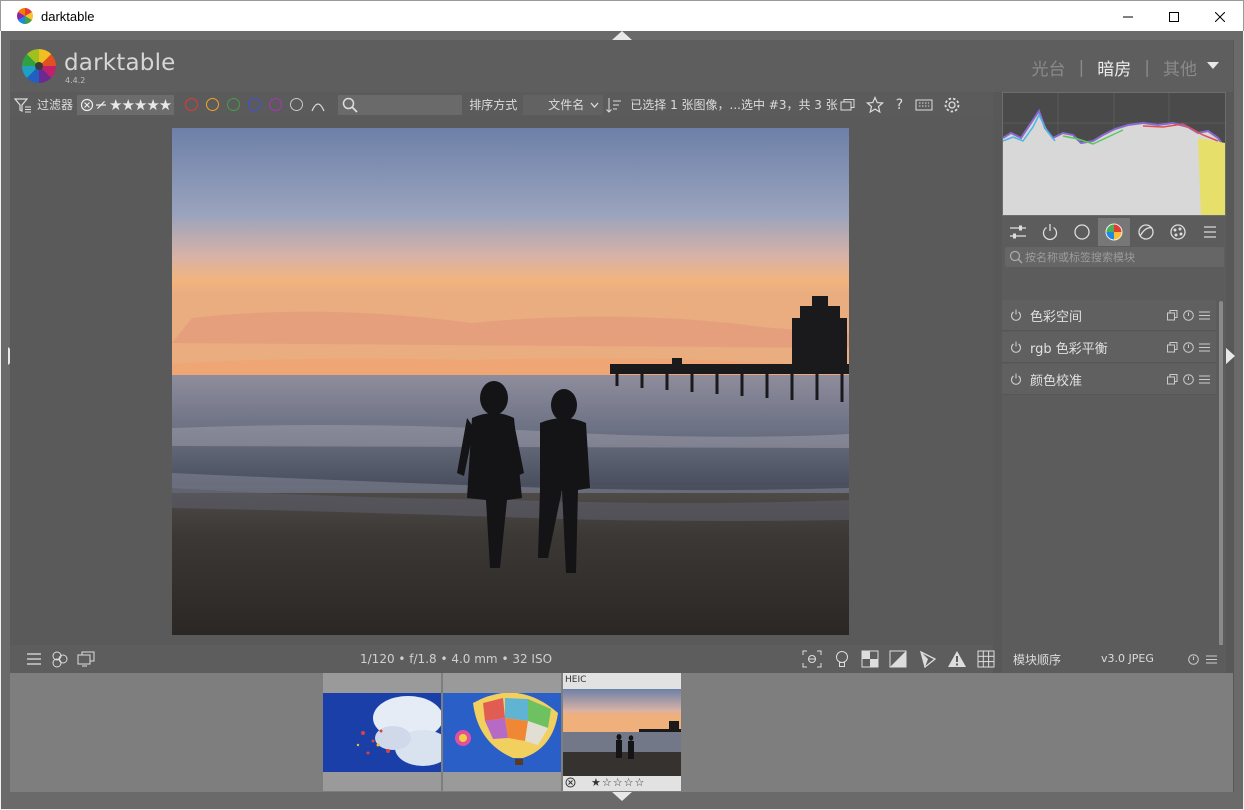  Describe the element at coordinates (1056, 317) in the screenshot. I see `module-label: 色彩空间` at that location.